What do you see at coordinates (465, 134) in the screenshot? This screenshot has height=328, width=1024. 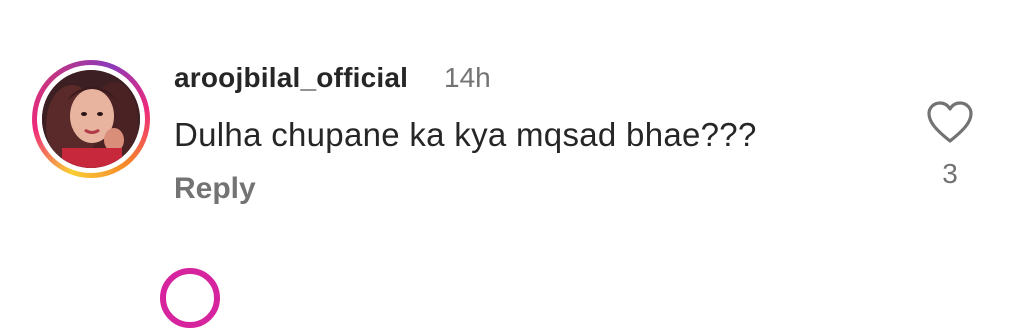 I see `comment-text: Dulha chupane ka kya mqsad bhae???` at bounding box center [465, 134].